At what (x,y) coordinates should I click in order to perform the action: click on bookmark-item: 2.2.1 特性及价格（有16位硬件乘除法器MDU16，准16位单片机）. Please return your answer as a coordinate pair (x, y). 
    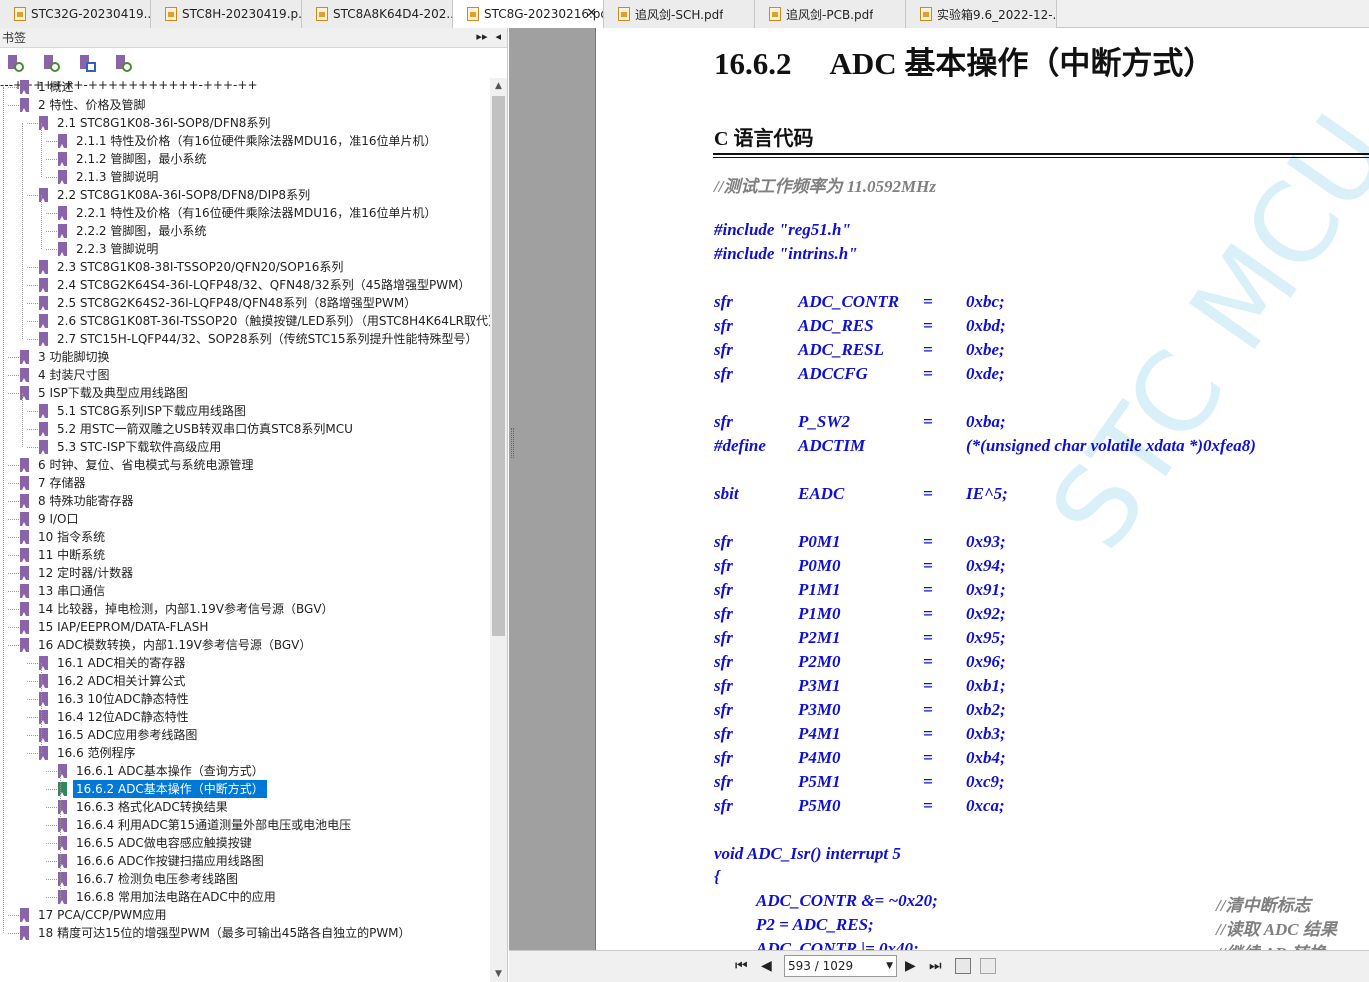
    Looking at the image, I should click on (249, 213).